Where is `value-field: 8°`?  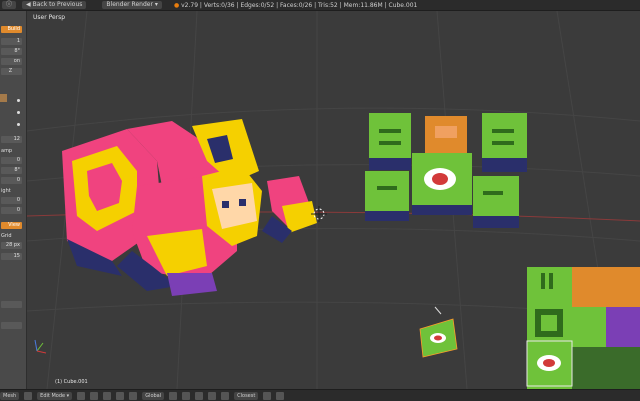
value-field: 8° is located at coordinates (11, 170).